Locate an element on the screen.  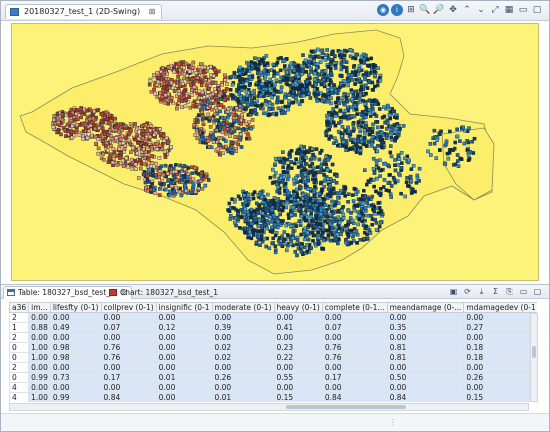
copy-icon: ⎘ is located at coordinates (509, 291).